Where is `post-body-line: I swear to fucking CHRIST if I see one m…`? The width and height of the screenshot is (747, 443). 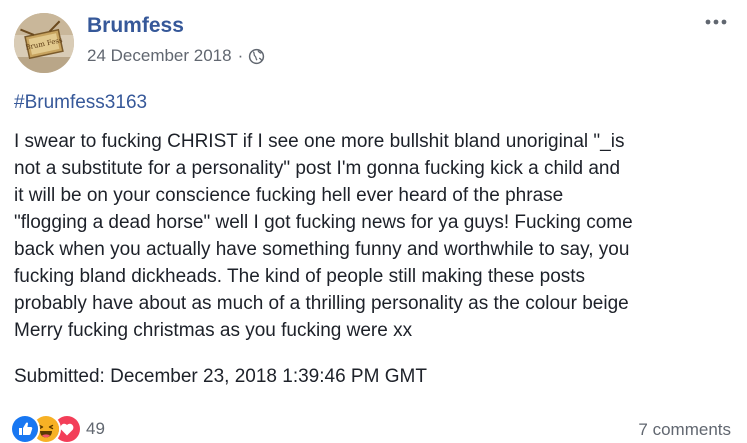 post-body-line: I swear to fucking CHRIST if I see one m… is located at coordinates (319, 141).